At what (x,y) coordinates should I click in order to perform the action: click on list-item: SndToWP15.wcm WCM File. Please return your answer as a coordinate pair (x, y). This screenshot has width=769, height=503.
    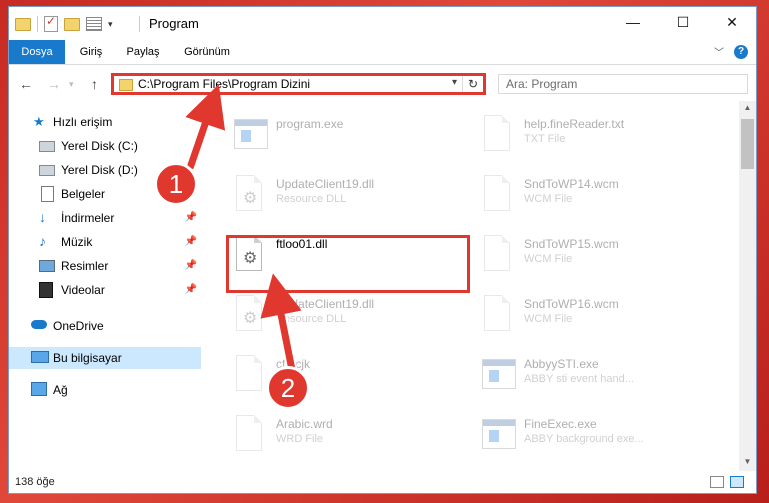
    Looking at the image, I should click on (592, 256).